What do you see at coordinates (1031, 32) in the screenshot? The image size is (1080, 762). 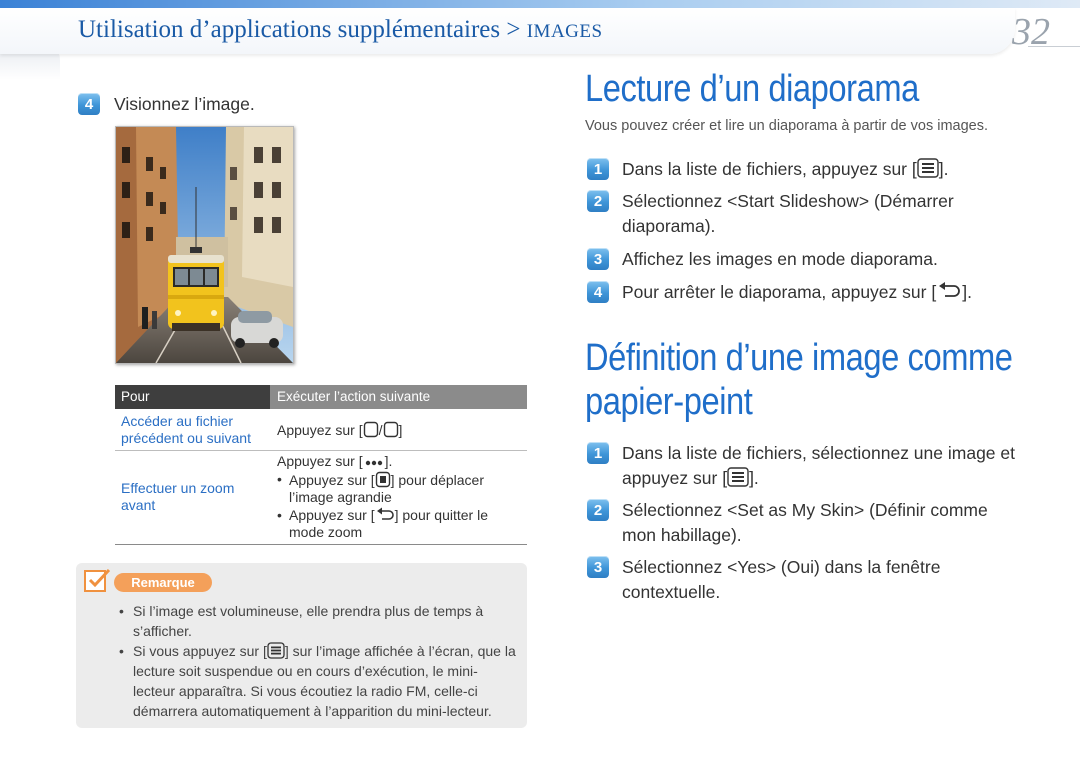 I see `page-number: 32` at bounding box center [1031, 32].